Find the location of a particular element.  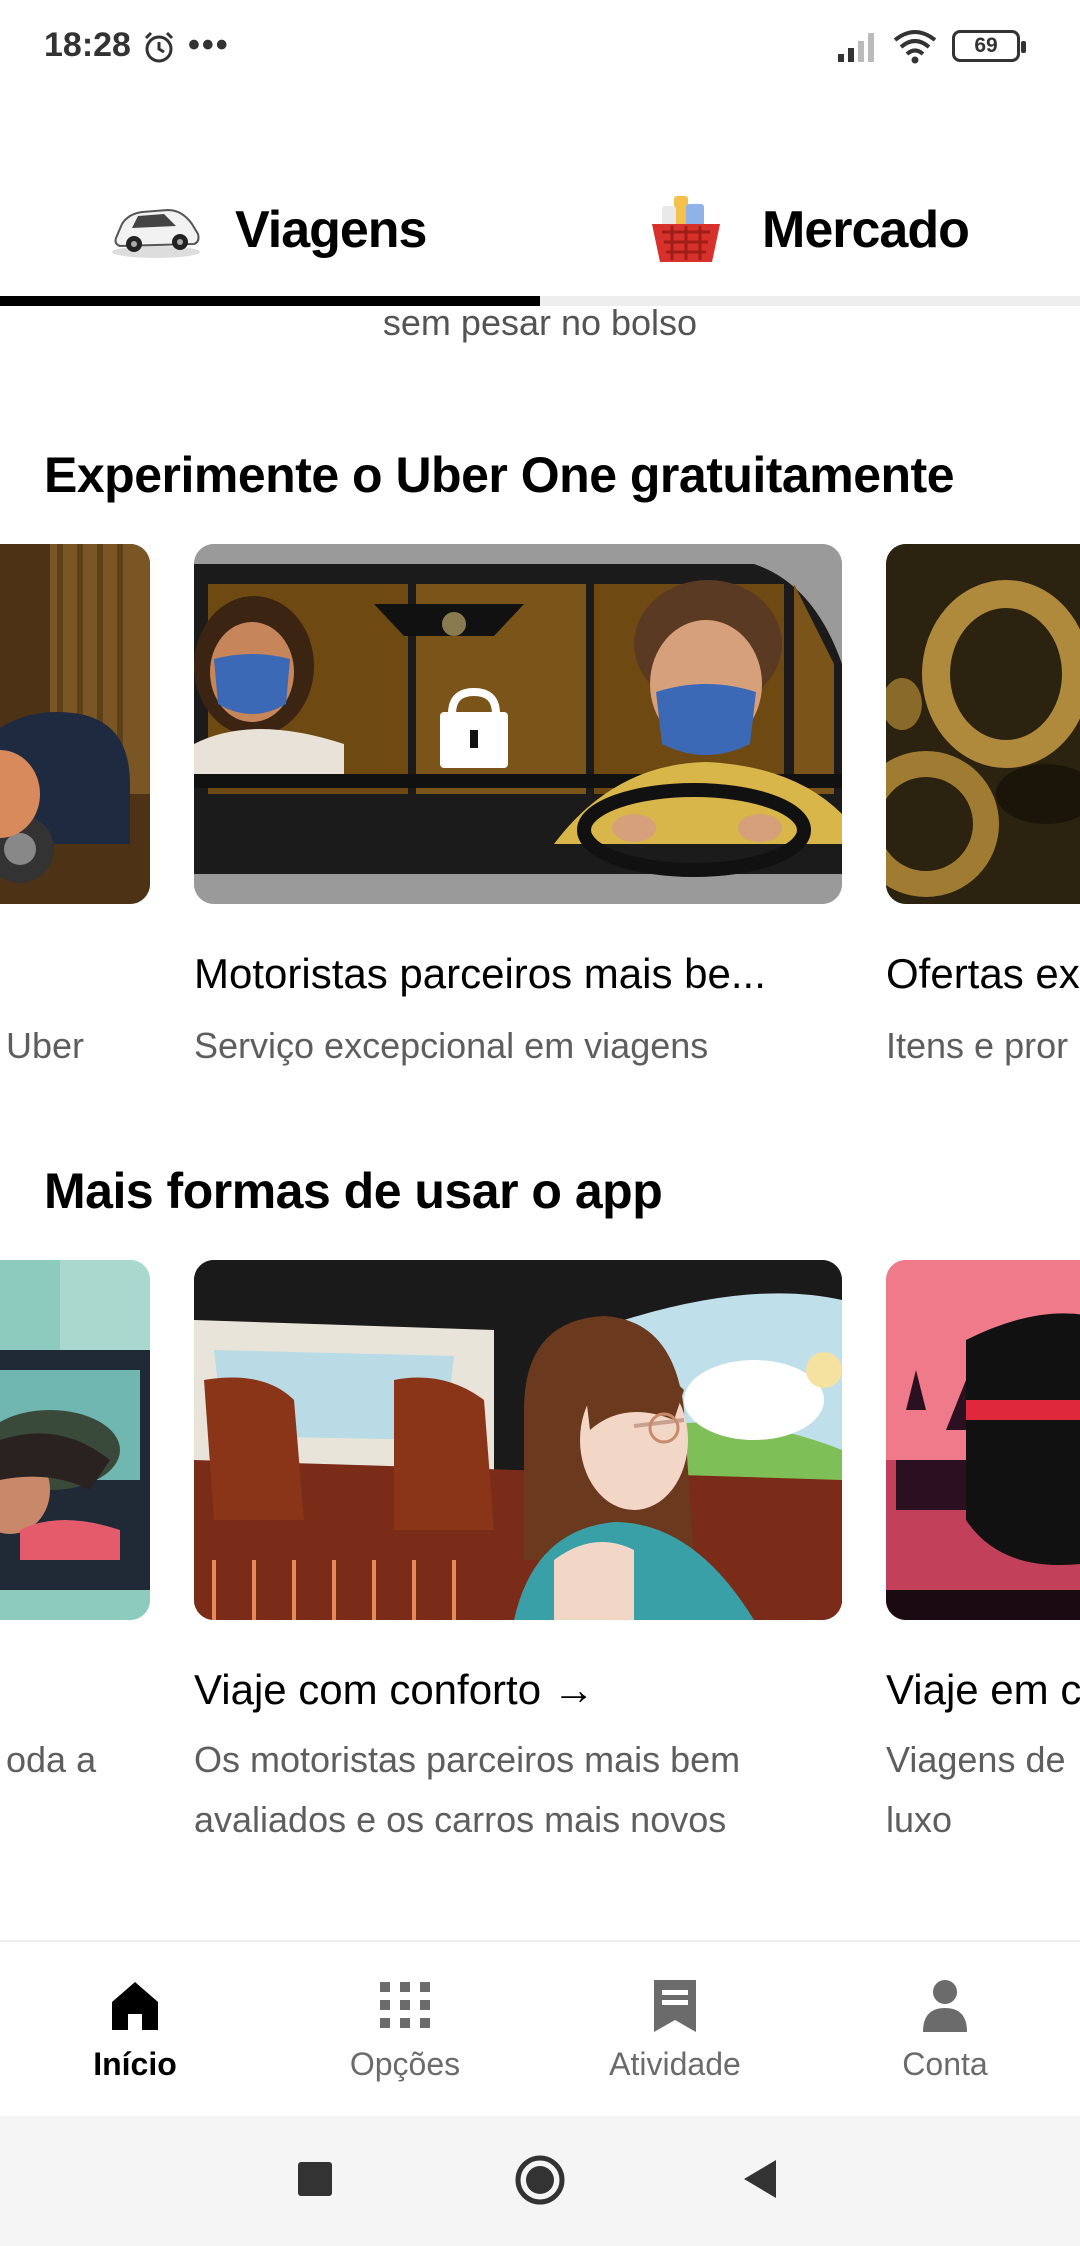

more-ways-card-desc-3-line-1: Viagens de is located at coordinates (976, 1759).